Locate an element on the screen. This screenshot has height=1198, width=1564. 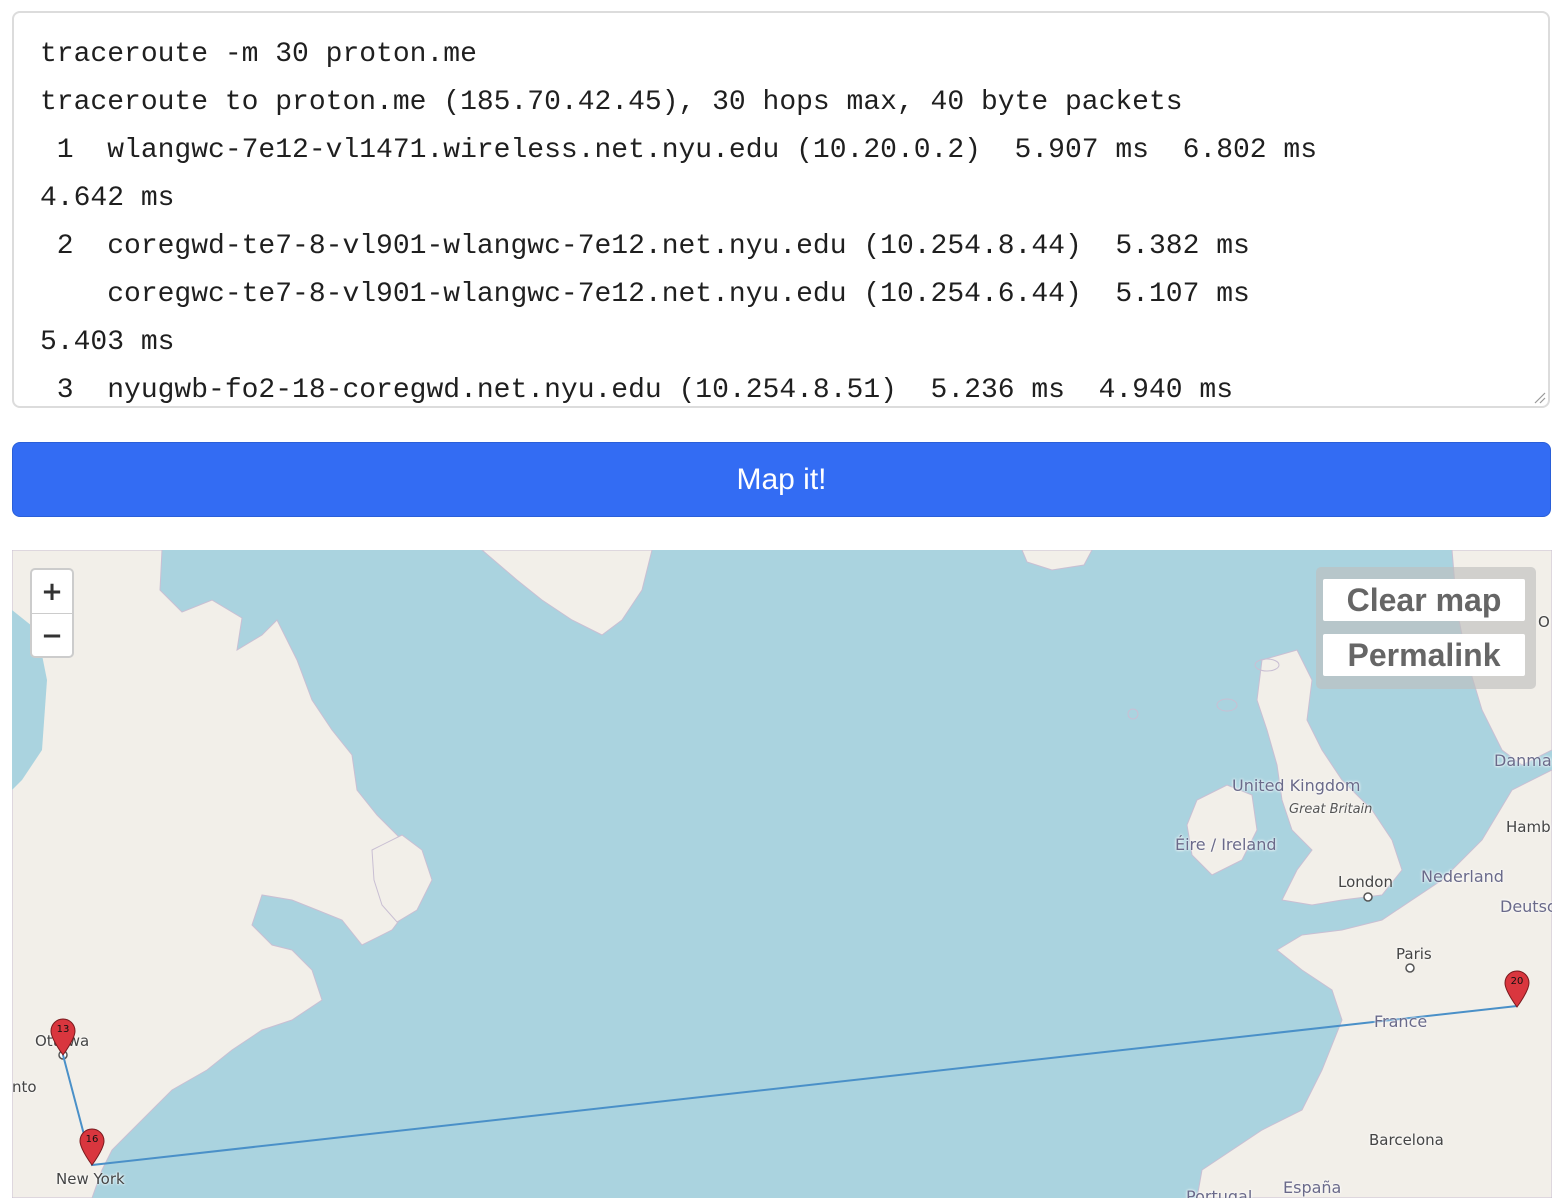
greenland-land is located at coordinates (567, 593).